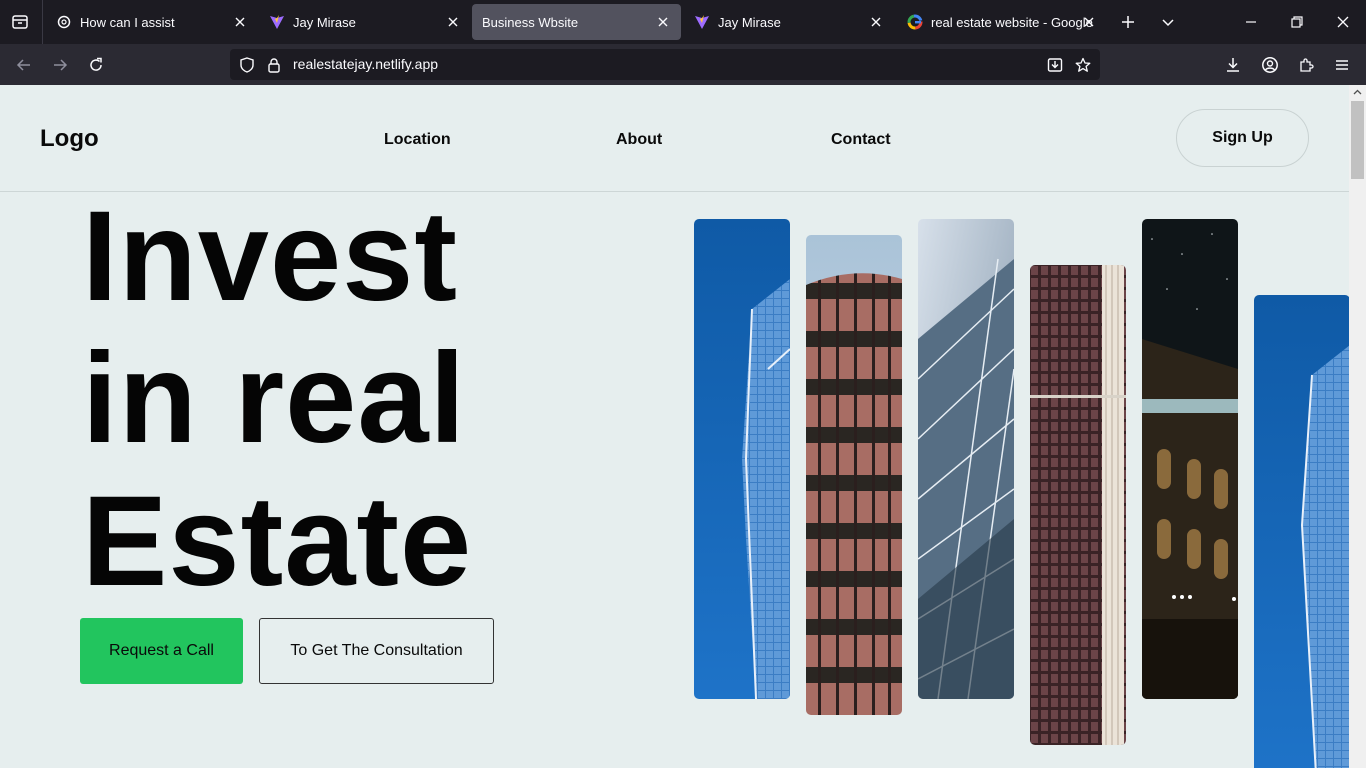 The height and width of the screenshot is (768, 1366). I want to click on menu-icon, so click(1342, 65).